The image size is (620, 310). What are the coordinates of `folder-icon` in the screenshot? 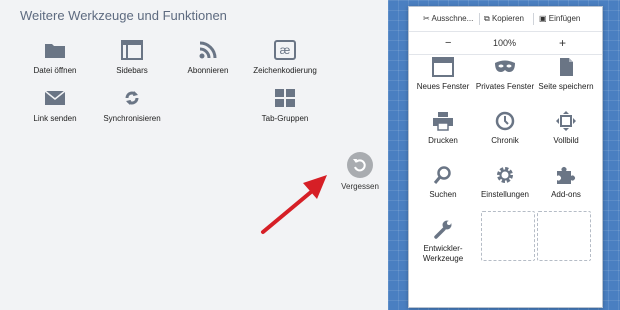 It's located at (55, 51).